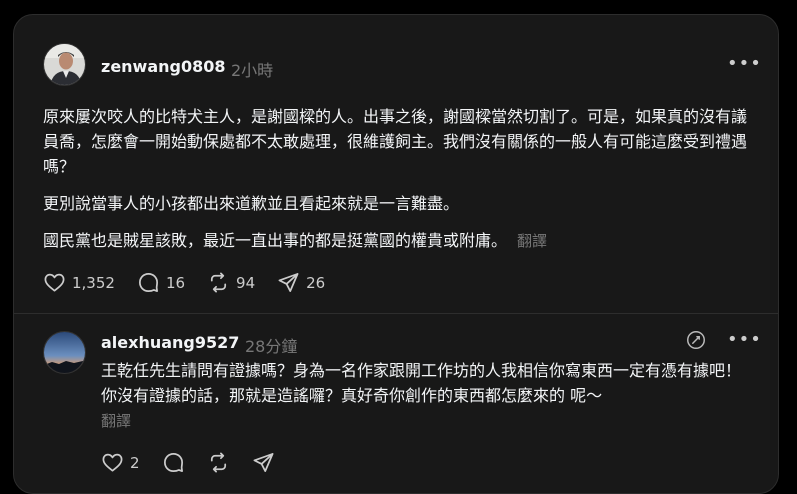  What do you see at coordinates (696, 340) in the screenshot?
I see `quote-icon` at bounding box center [696, 340].